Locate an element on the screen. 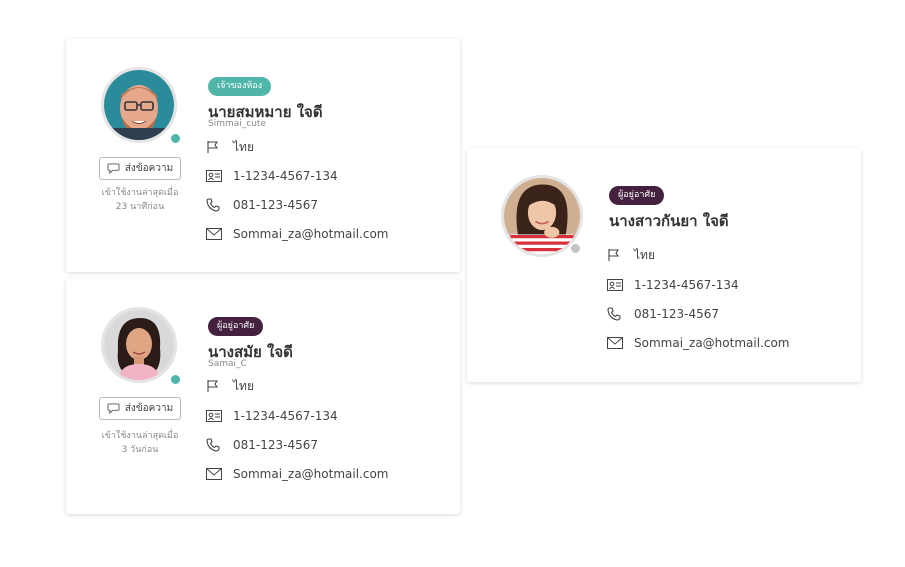  resident-name: นางสาวกันยา ใจดี is located at coordinates (669, 221).